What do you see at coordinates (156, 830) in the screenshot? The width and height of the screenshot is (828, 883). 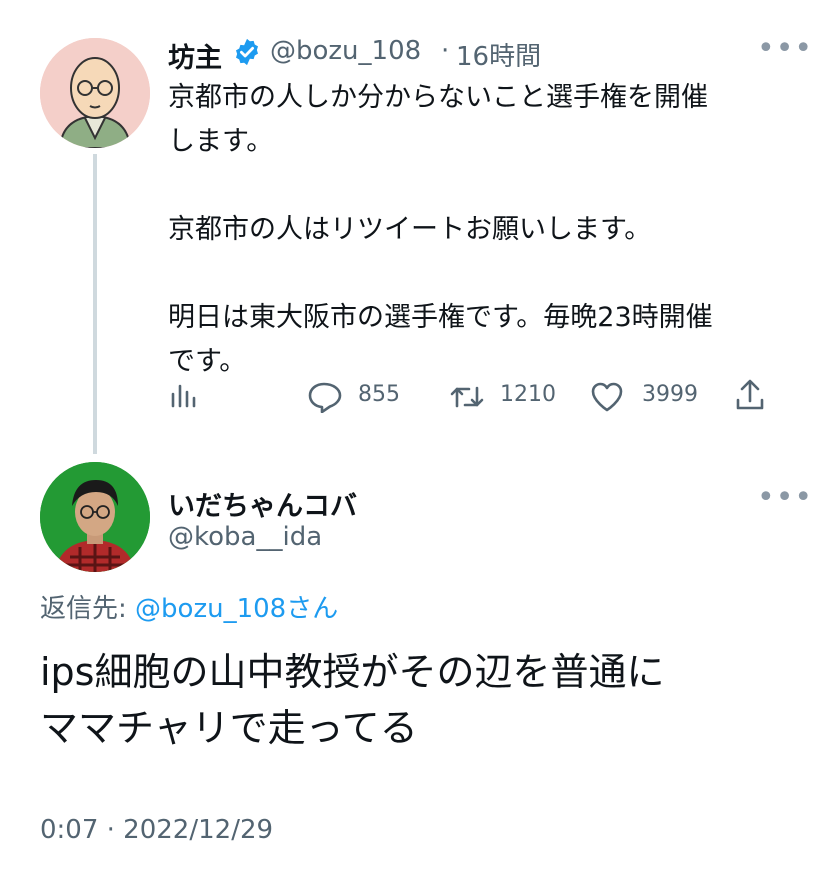 I see `tweet-timestamp: 0:07 · 2022/12/29` at bounding box center [156, 830].